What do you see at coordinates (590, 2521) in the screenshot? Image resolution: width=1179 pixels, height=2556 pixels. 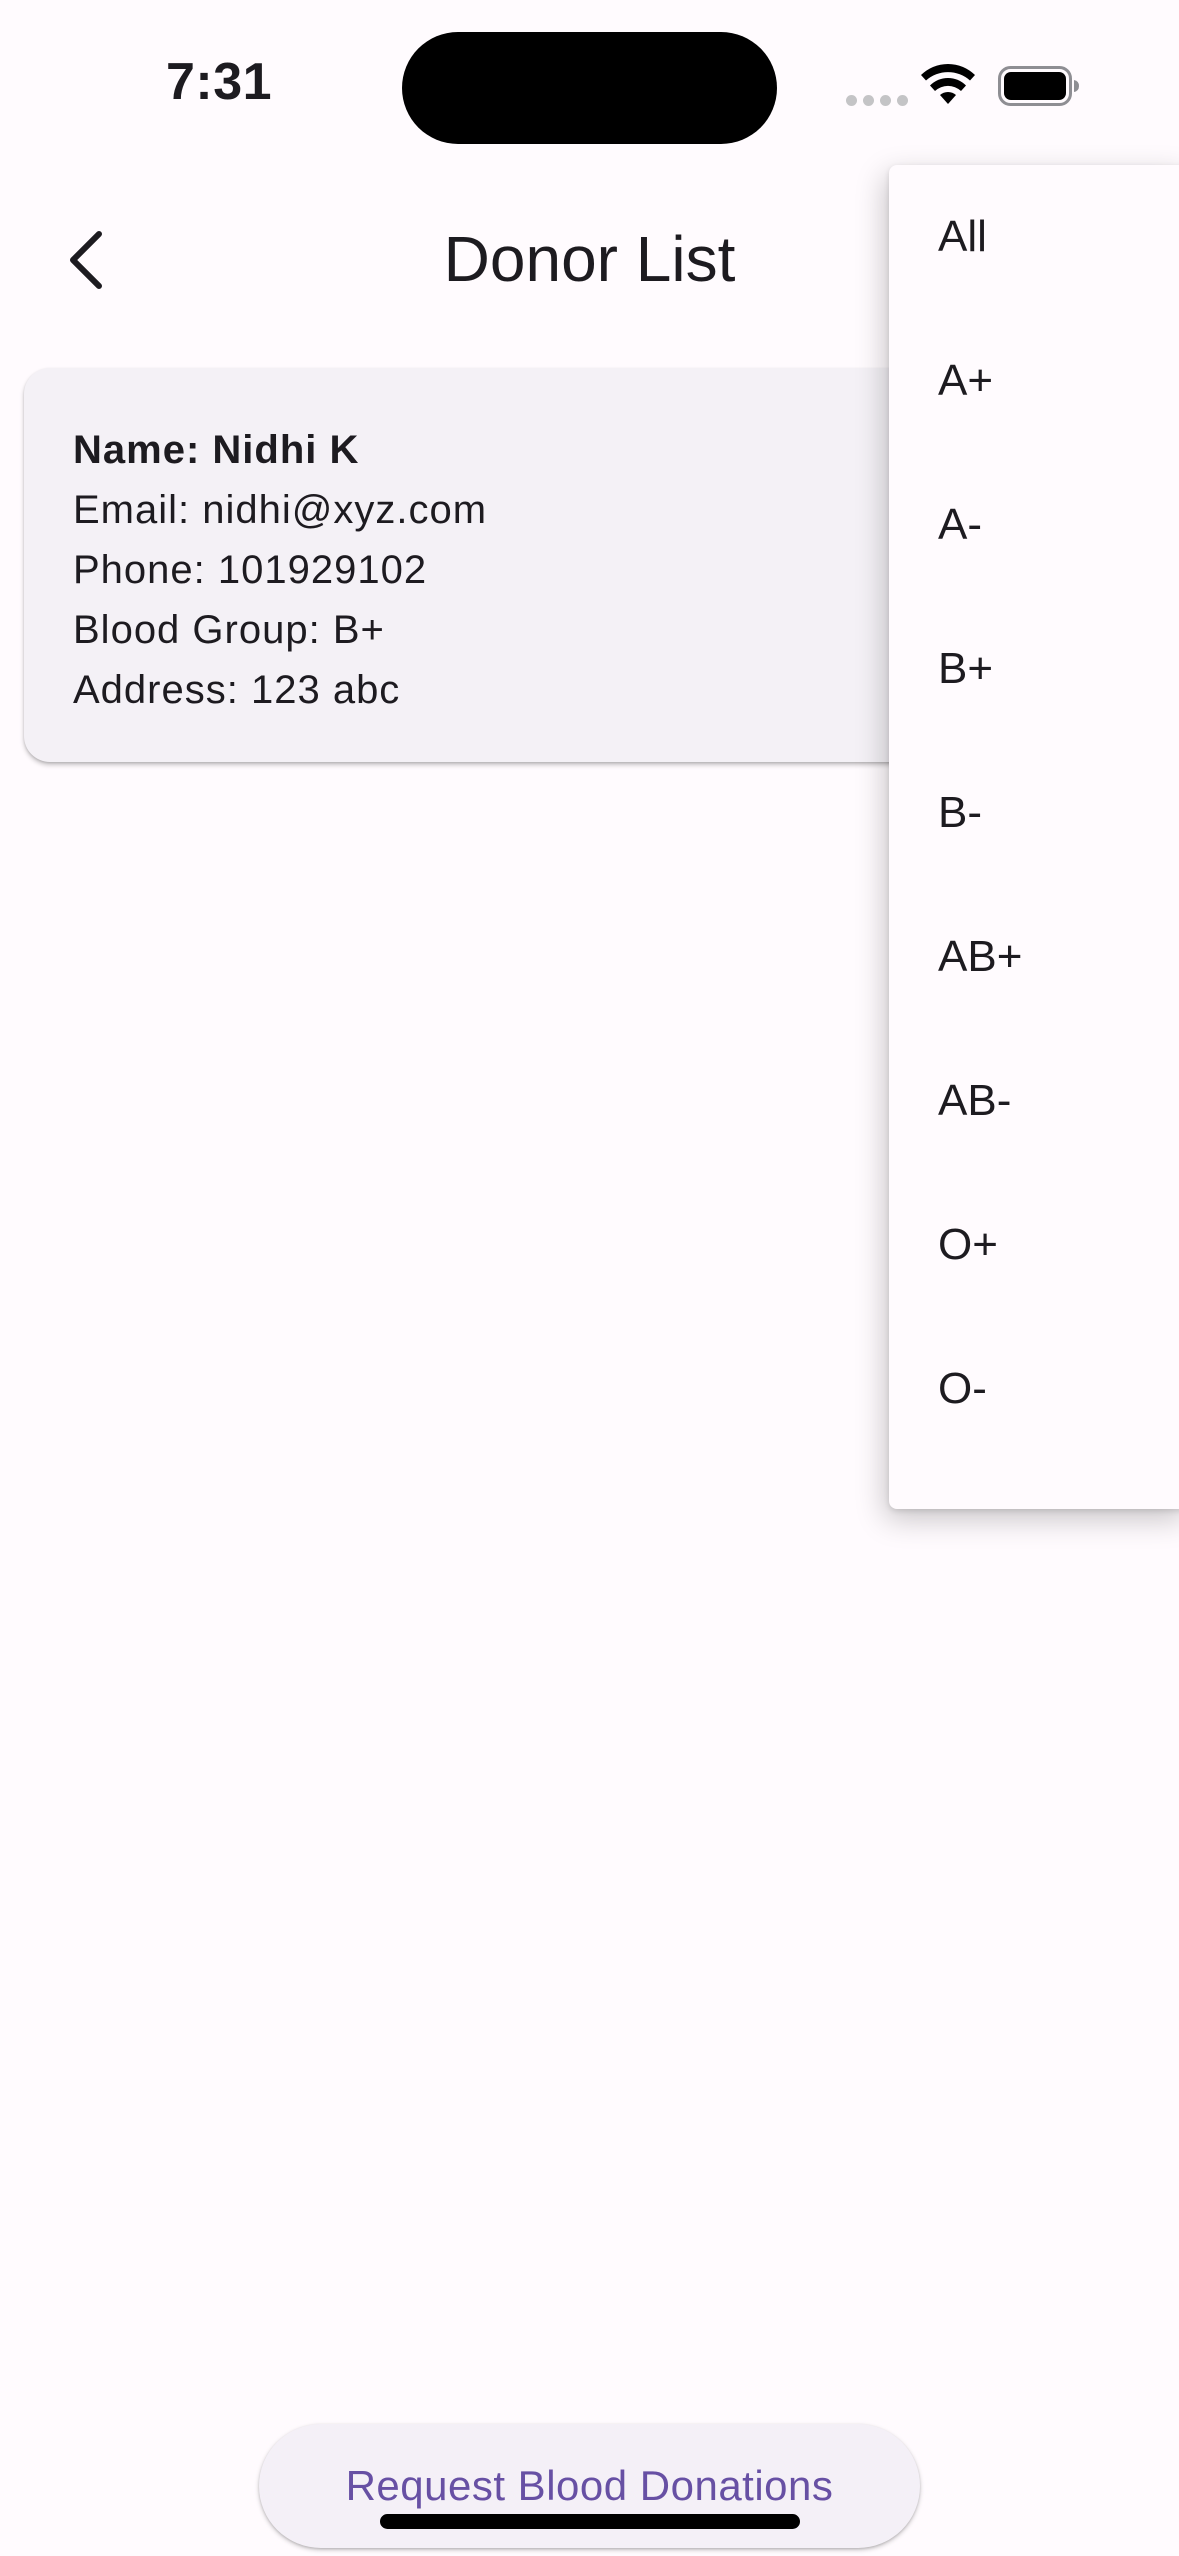 I see `home-indicator` at bounding box center [590, 2521].